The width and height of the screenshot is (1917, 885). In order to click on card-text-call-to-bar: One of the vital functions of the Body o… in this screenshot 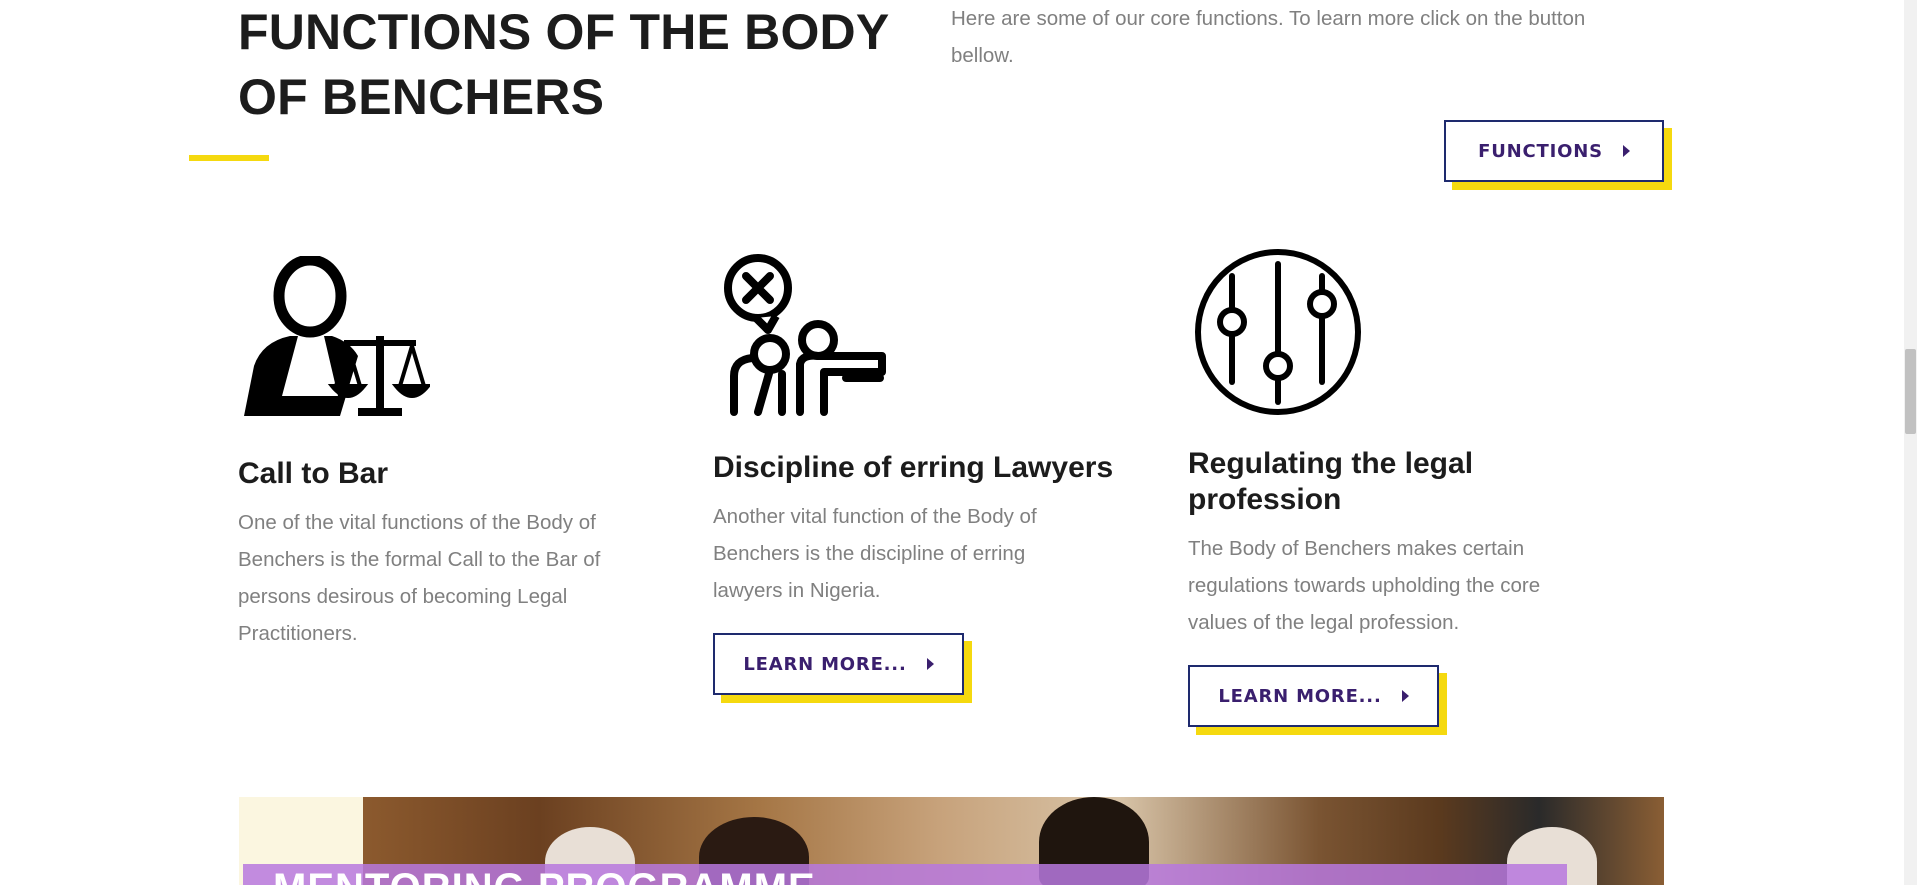, I will do `click(419, 578)`.